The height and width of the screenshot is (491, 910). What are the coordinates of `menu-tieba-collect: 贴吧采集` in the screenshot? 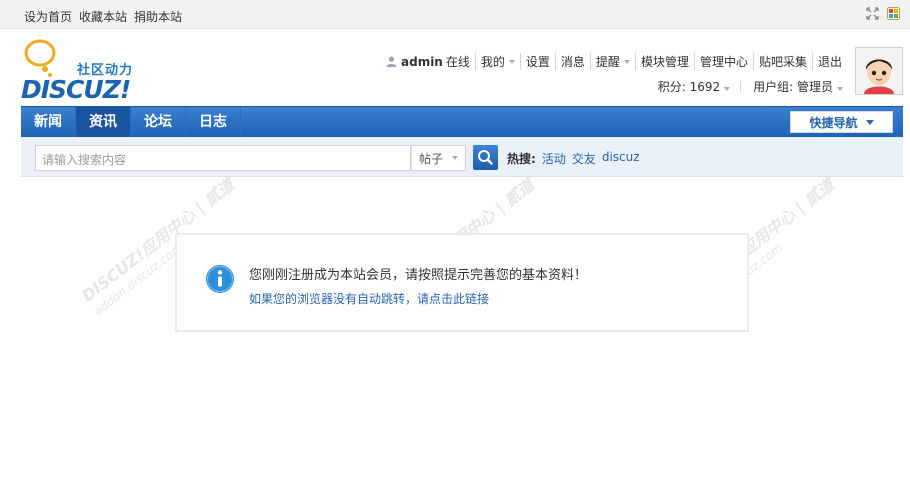 It's located at (782, 61).